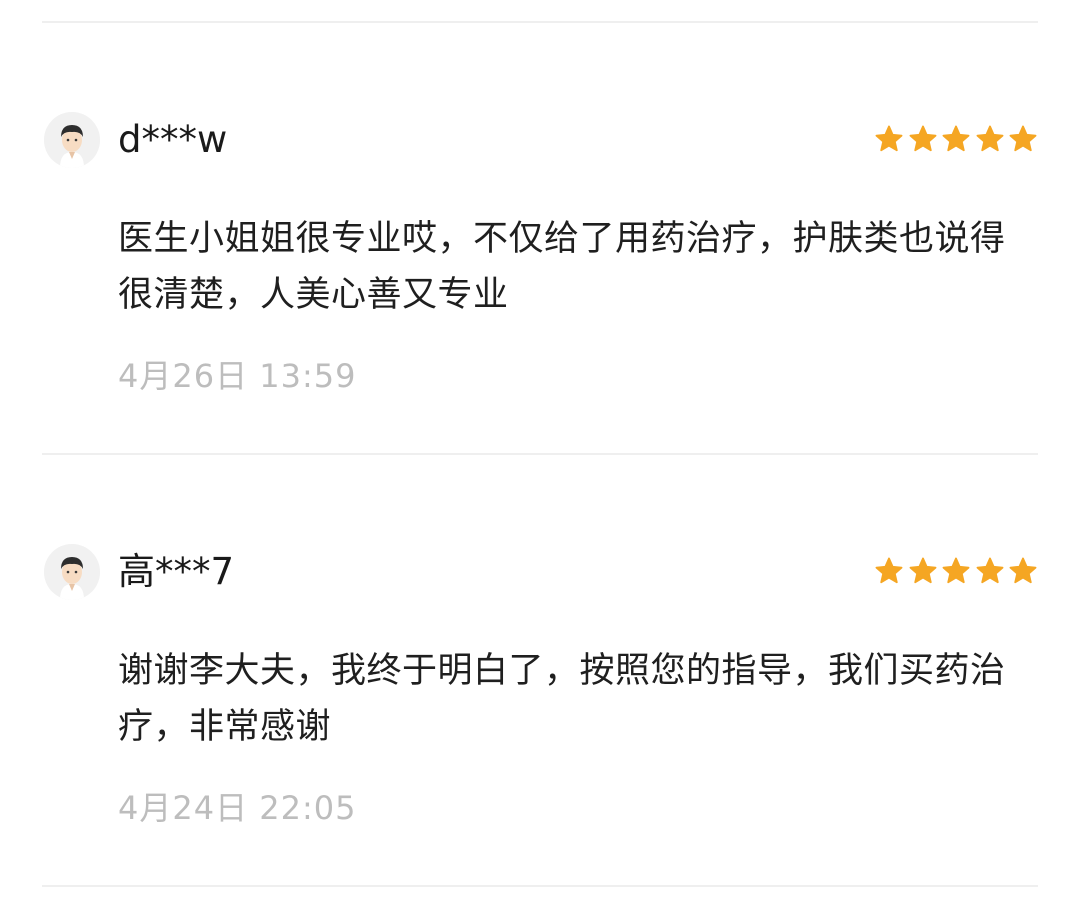  Describe the element at coordinates (562, 267) in the screenshot. I see `review-content: 医生小姐姐很专业哎，不仅给了用药治疗，护肤类也说得很清楚，人美心善又专业` at that location.